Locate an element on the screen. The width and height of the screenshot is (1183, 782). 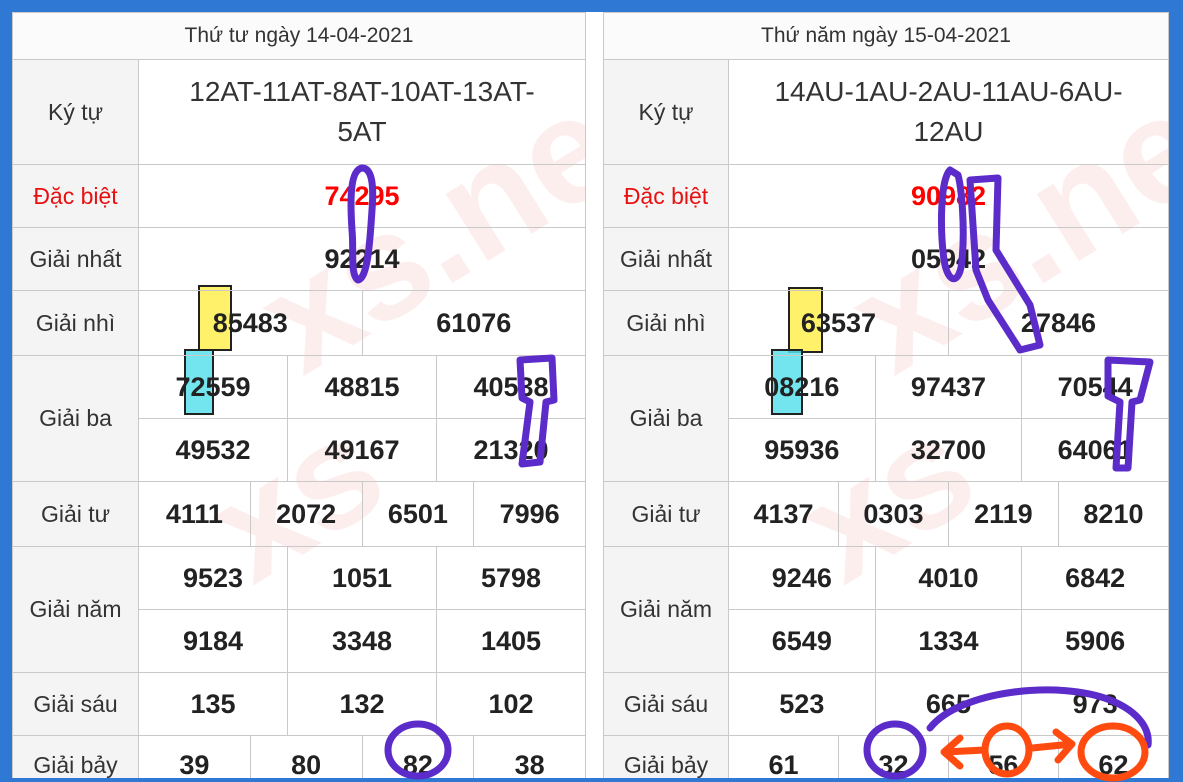
fourth-prize-number: 8210 is located at coordinates (1113, 514).